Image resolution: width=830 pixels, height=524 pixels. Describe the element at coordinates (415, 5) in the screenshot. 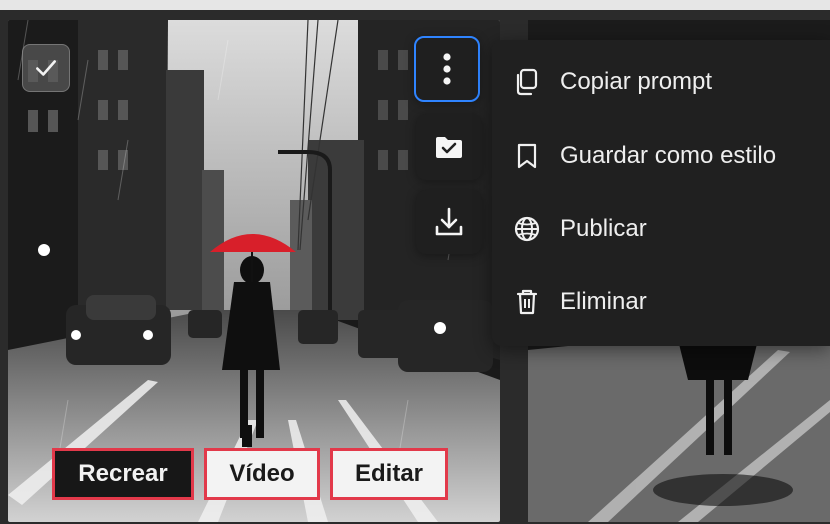

I see `top-bar` at that location.